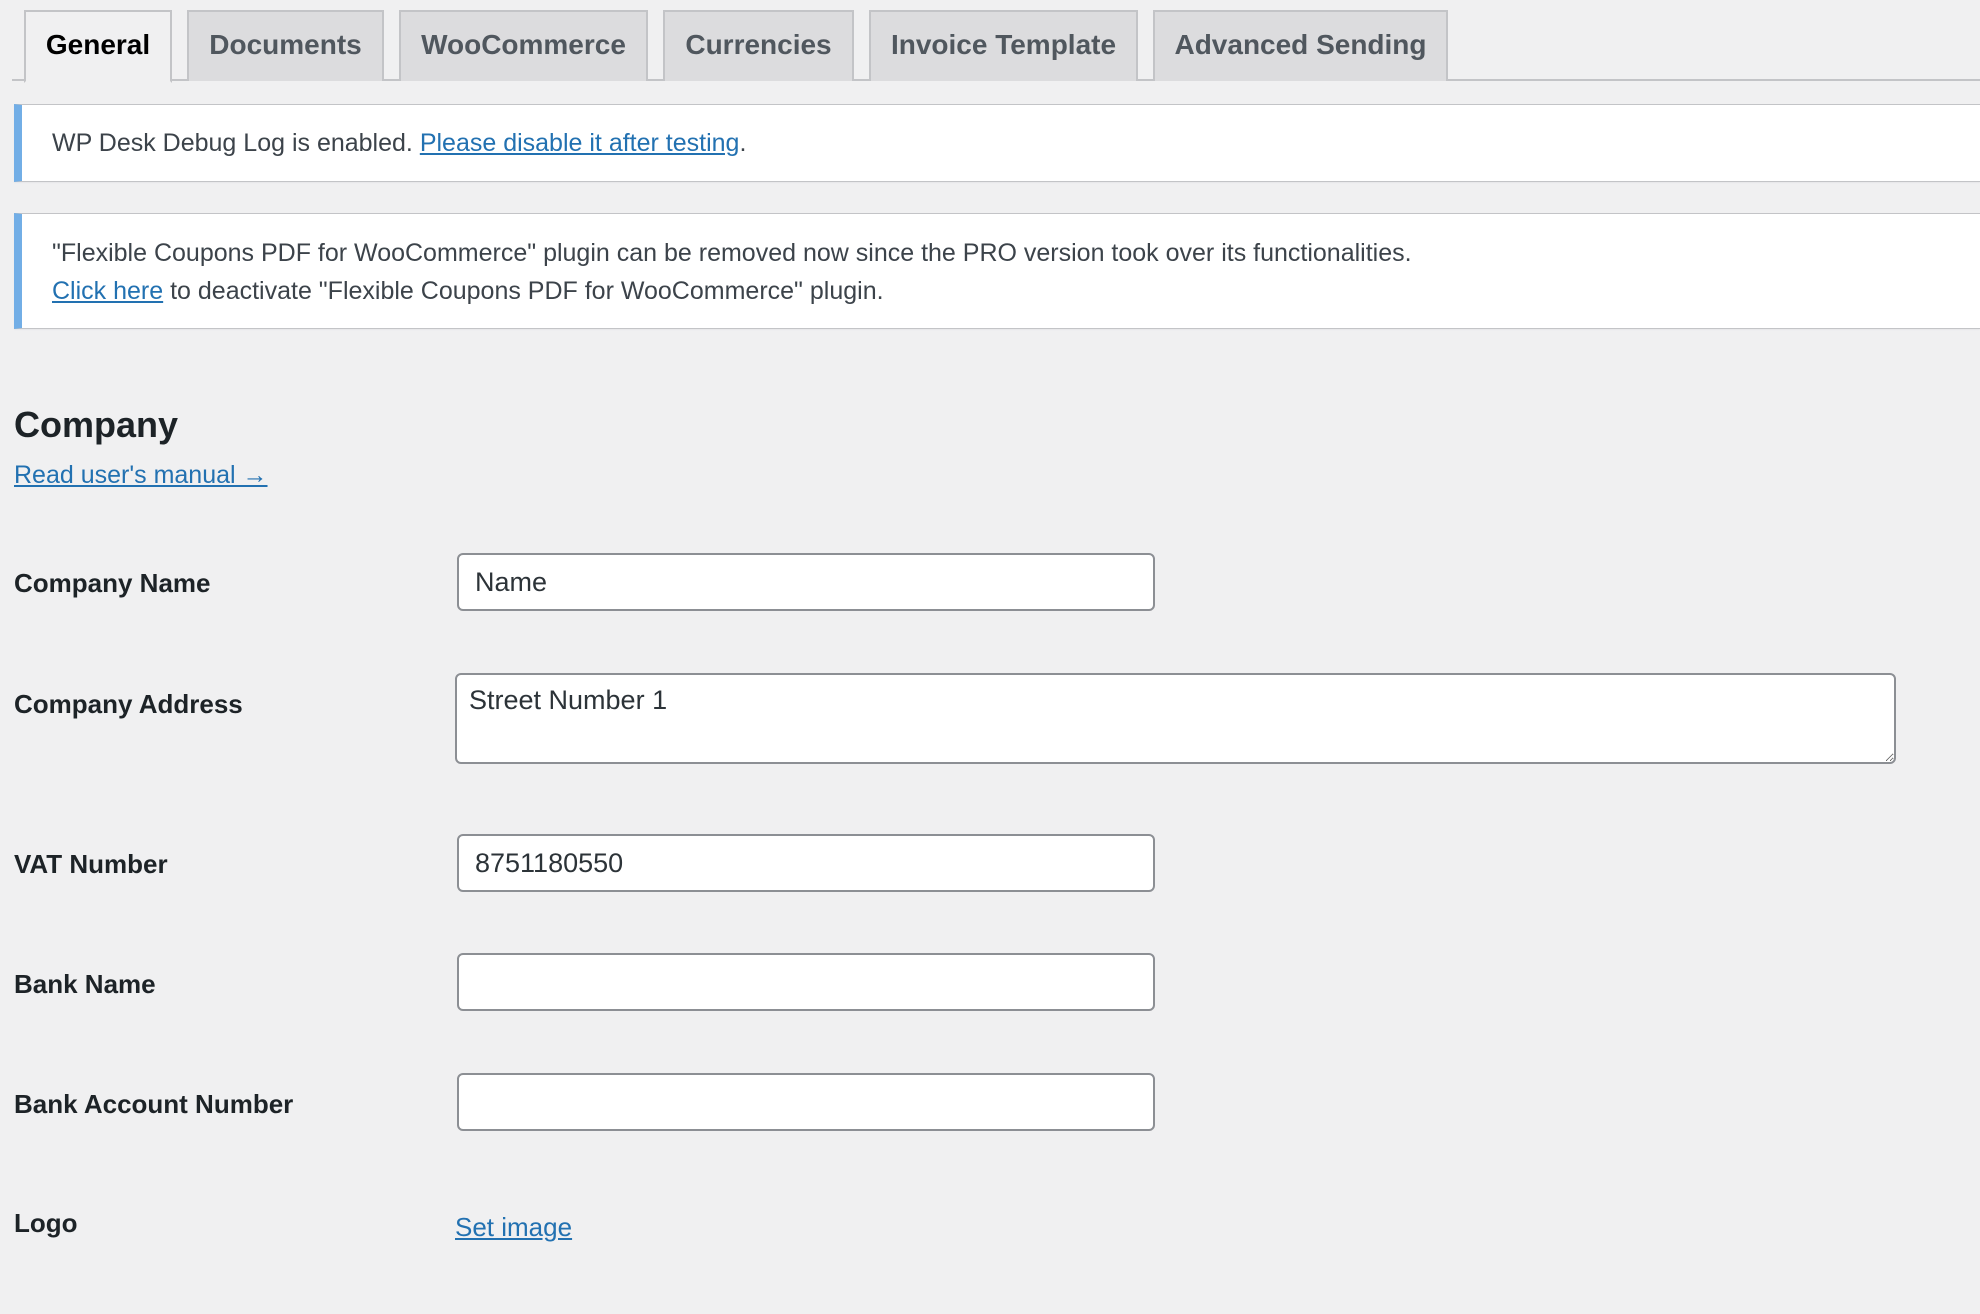 This screenshot has width=1980, height=1314. Describe the element at coordinates (523, 45) in the screenshot. I see `tab-woocommerce: WooCommerce` at that location.